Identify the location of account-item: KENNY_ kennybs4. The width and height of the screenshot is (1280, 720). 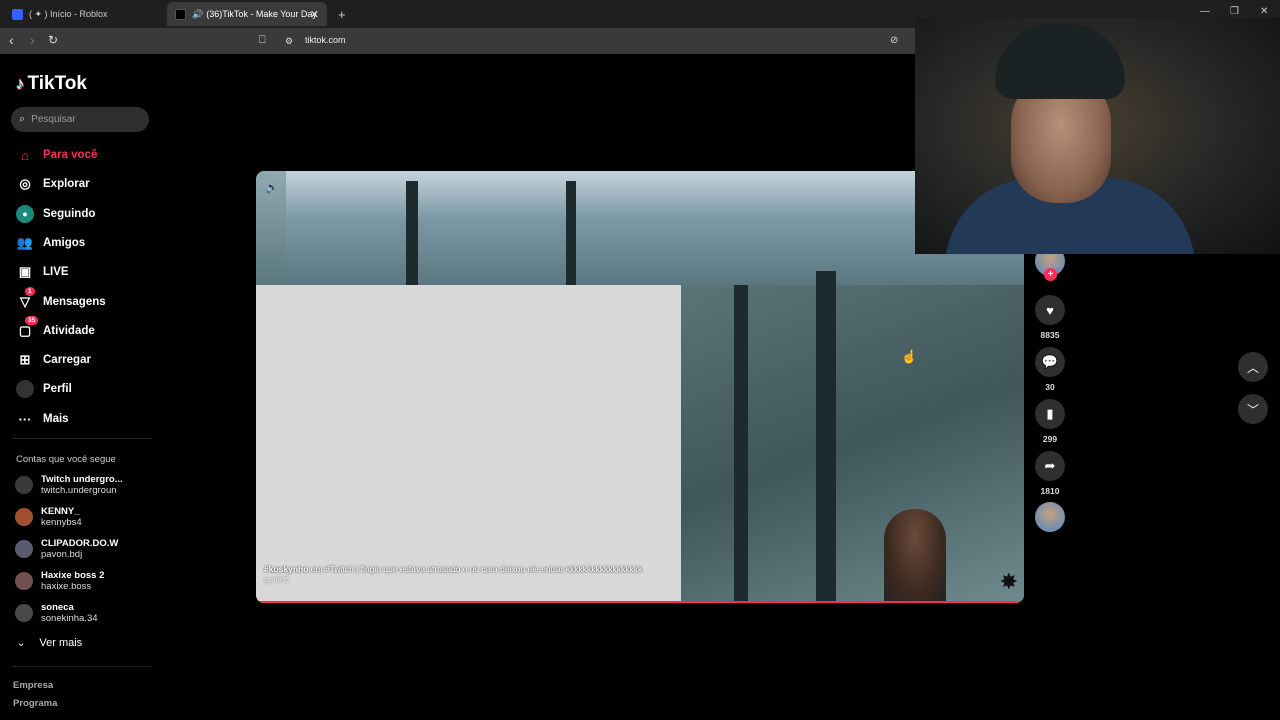
(48, 517).